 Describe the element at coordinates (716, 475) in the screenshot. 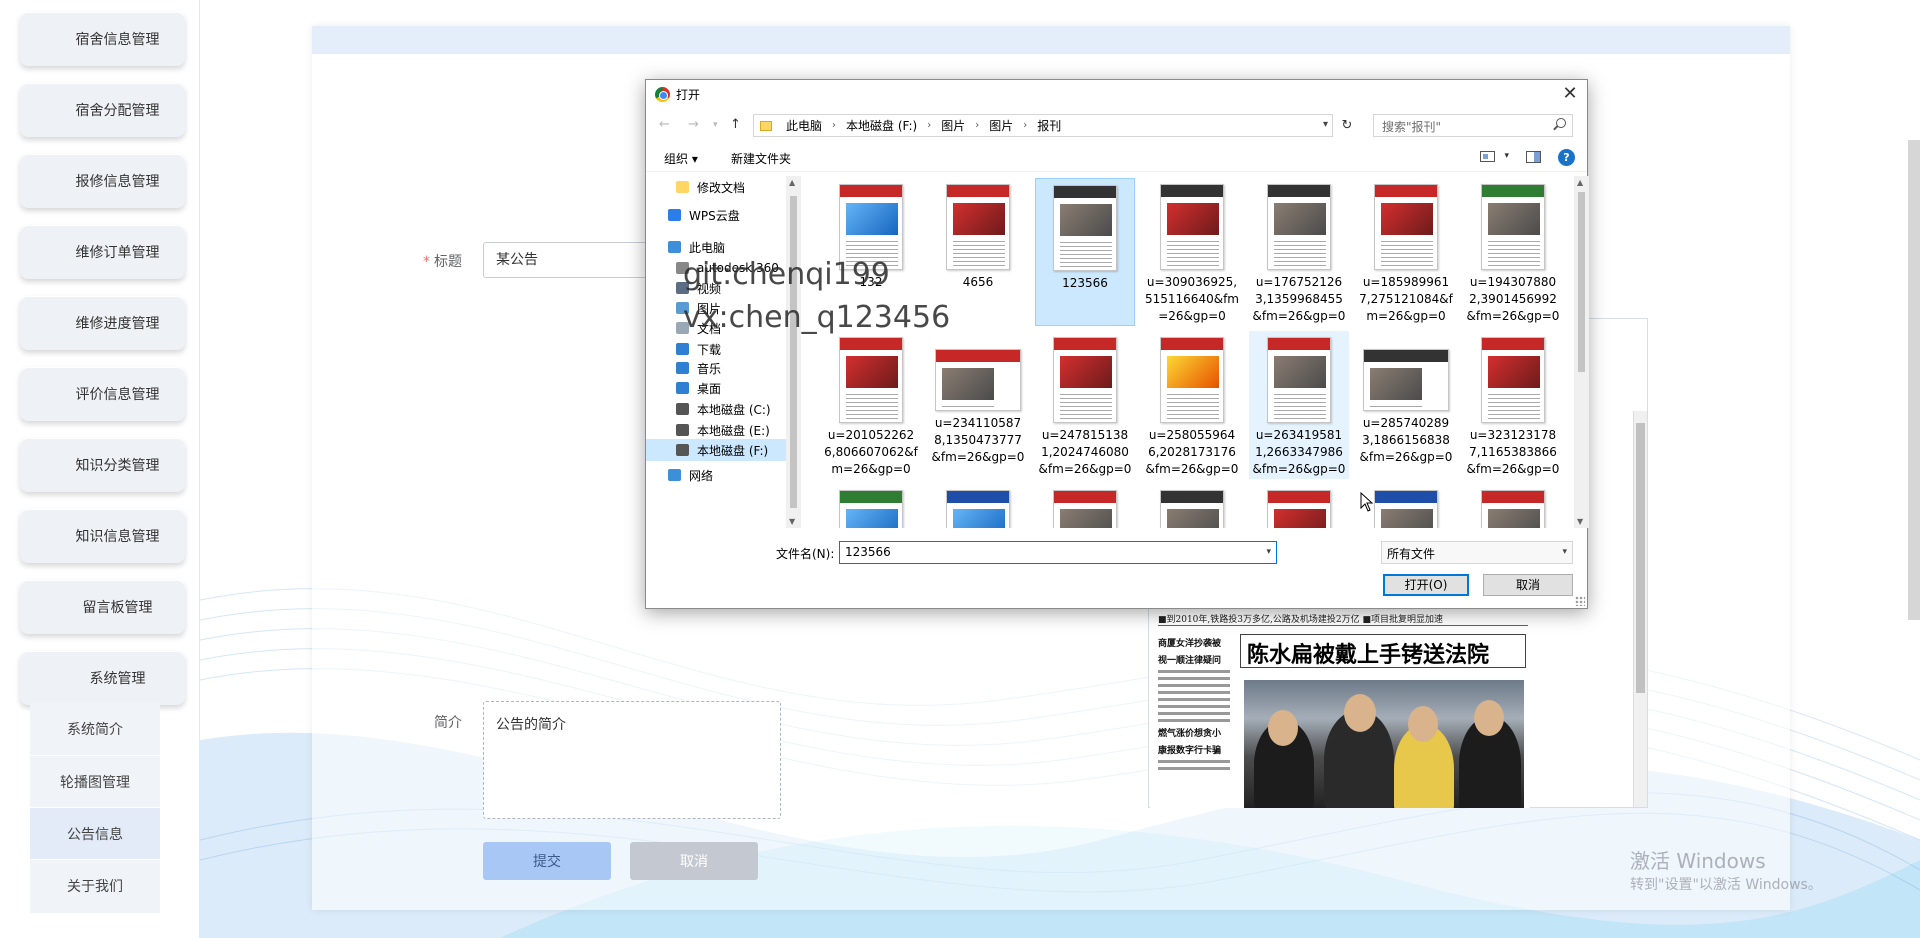

I see `nav-item-13: 网络` at that location.